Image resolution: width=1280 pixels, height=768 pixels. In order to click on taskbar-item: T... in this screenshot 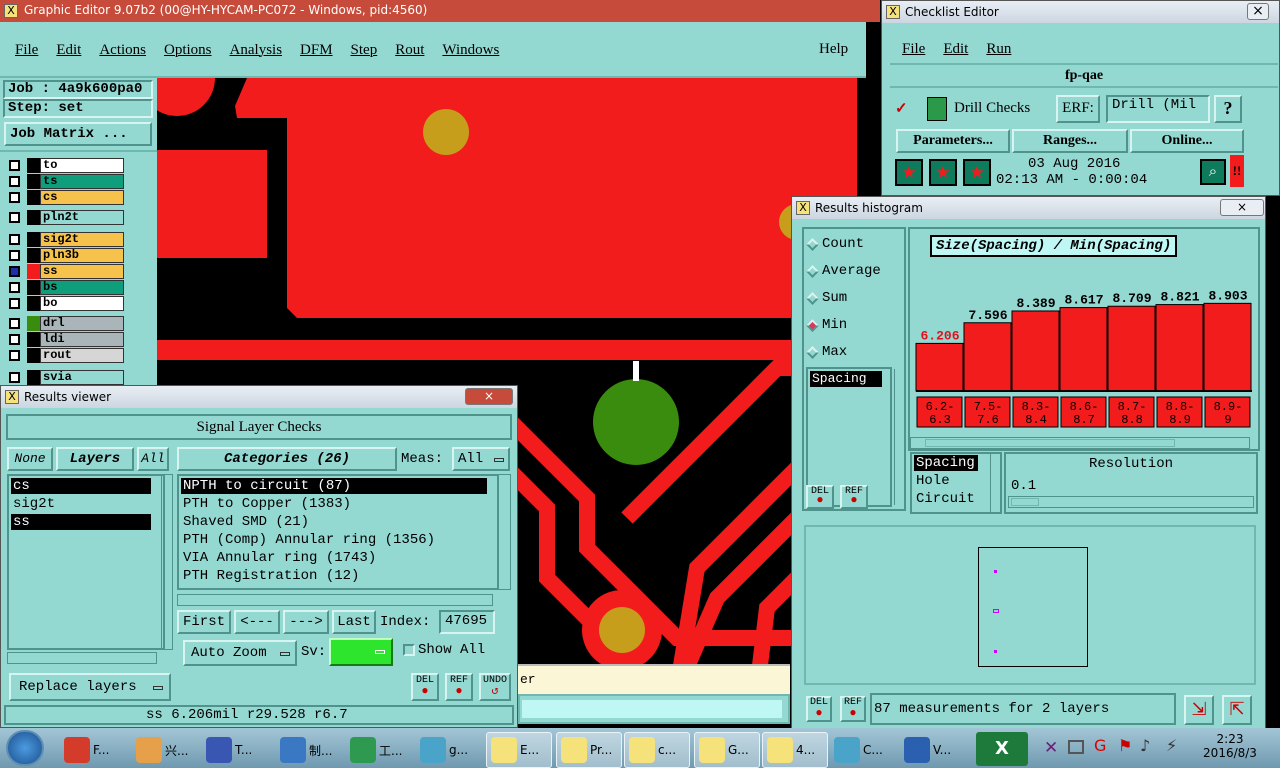, I will do `click(235, 750)`.